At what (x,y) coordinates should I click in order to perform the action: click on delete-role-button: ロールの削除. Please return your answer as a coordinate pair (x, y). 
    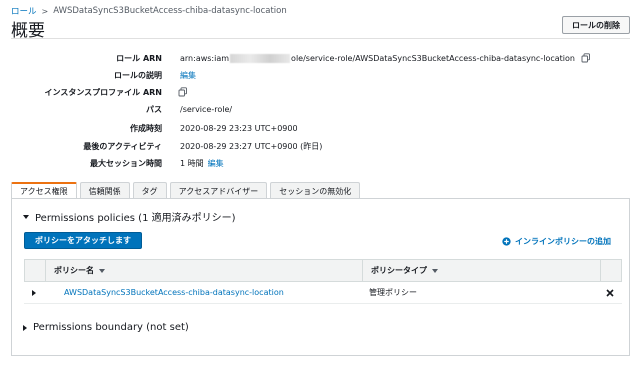
    Looking at the image, I should click on (596, 25).